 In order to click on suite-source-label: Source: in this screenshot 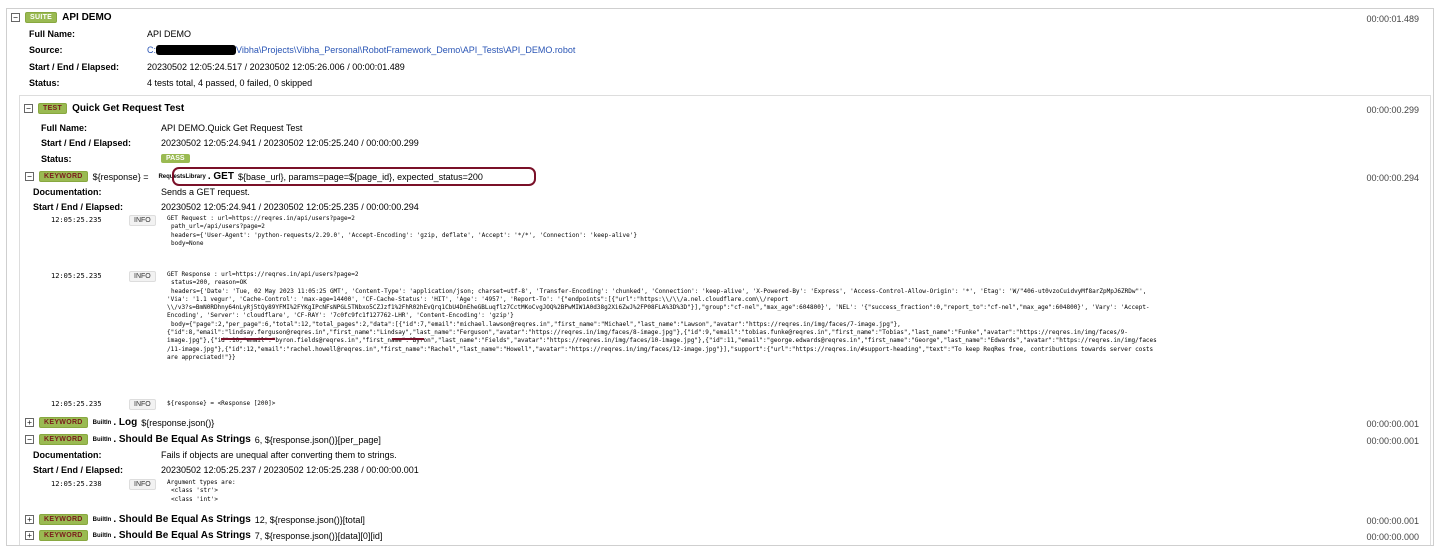, I will do `click(46, 50)`.